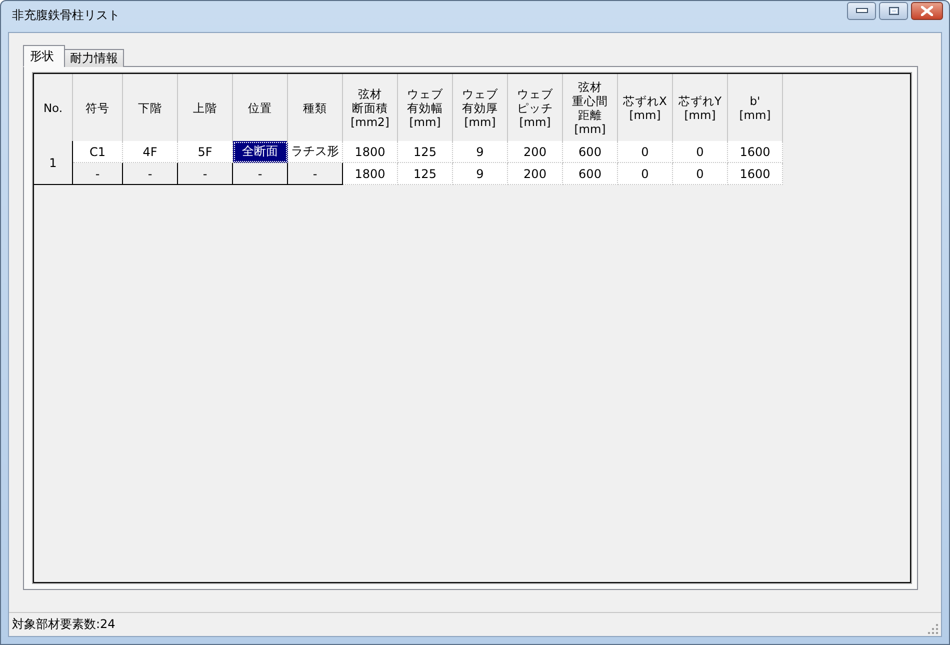 The width and height of the screenshot is (950, 645). I want to click on maximize-button, so click(893, 11).